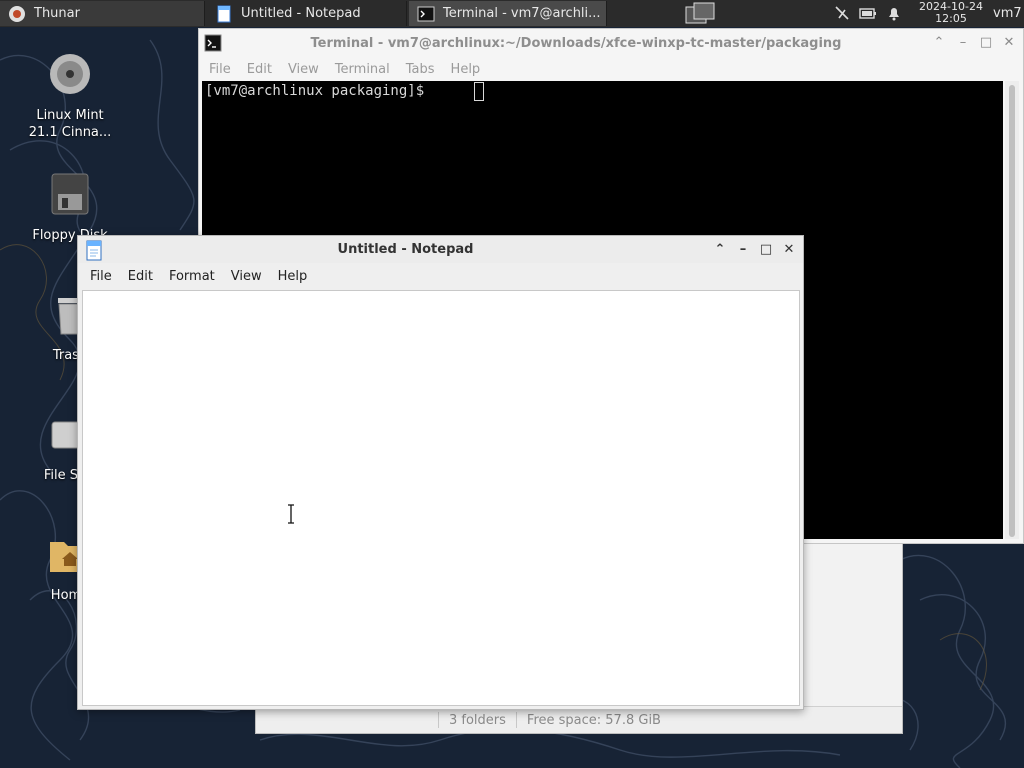  I want to click on desktop-icon-floppy: Floppy Disk, so click(70, 208).